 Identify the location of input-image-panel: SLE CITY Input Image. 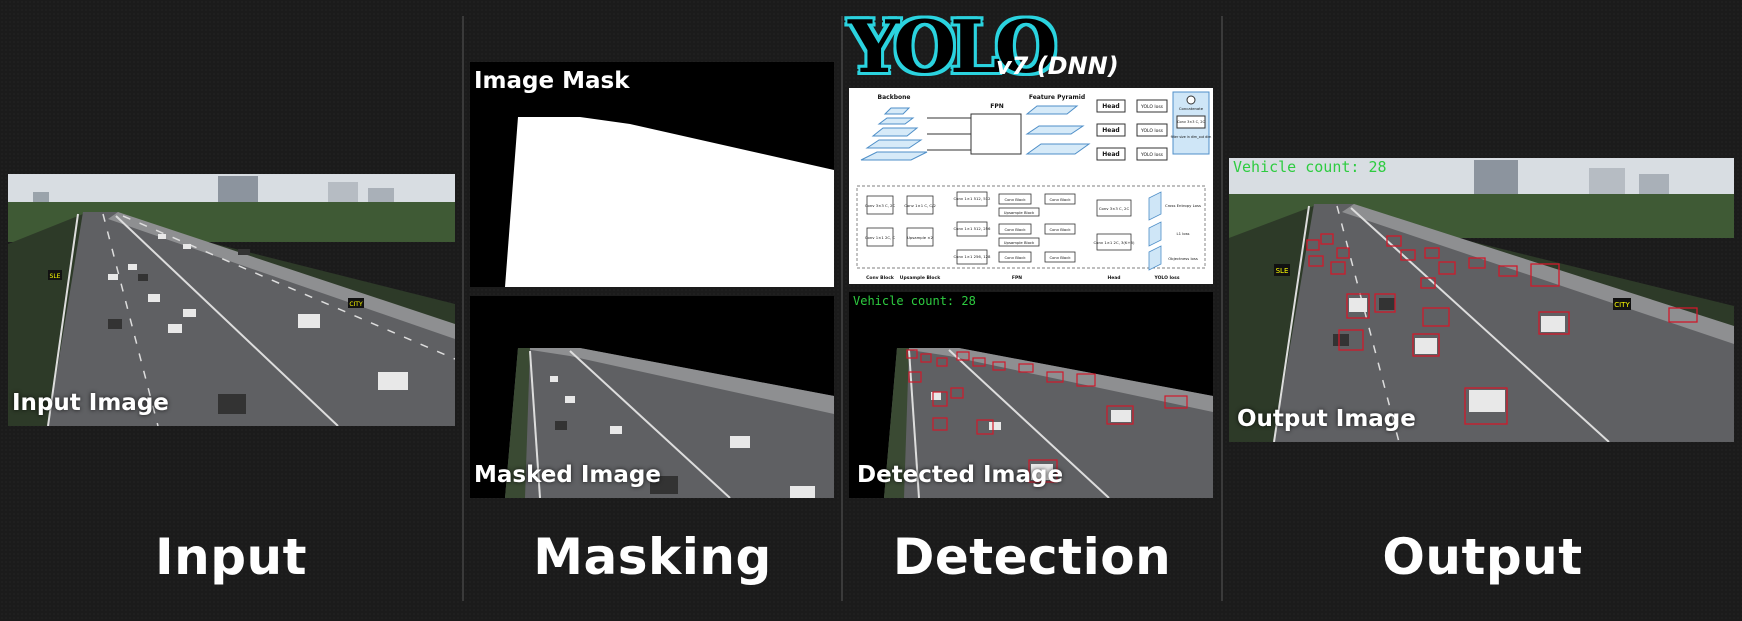
(231, 300).